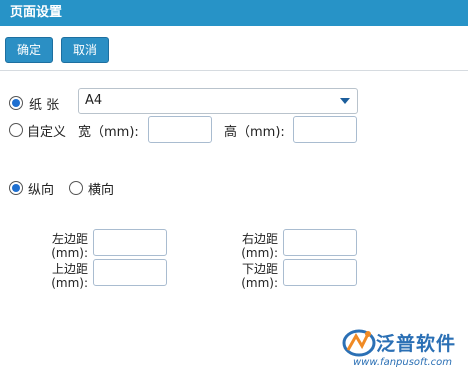 This screenshot has height=375, width=468. What do you see at coordinates (108, 132) in the screenshot?
I see `width-label: 宽（mm):` at bounding box center [108, 132].